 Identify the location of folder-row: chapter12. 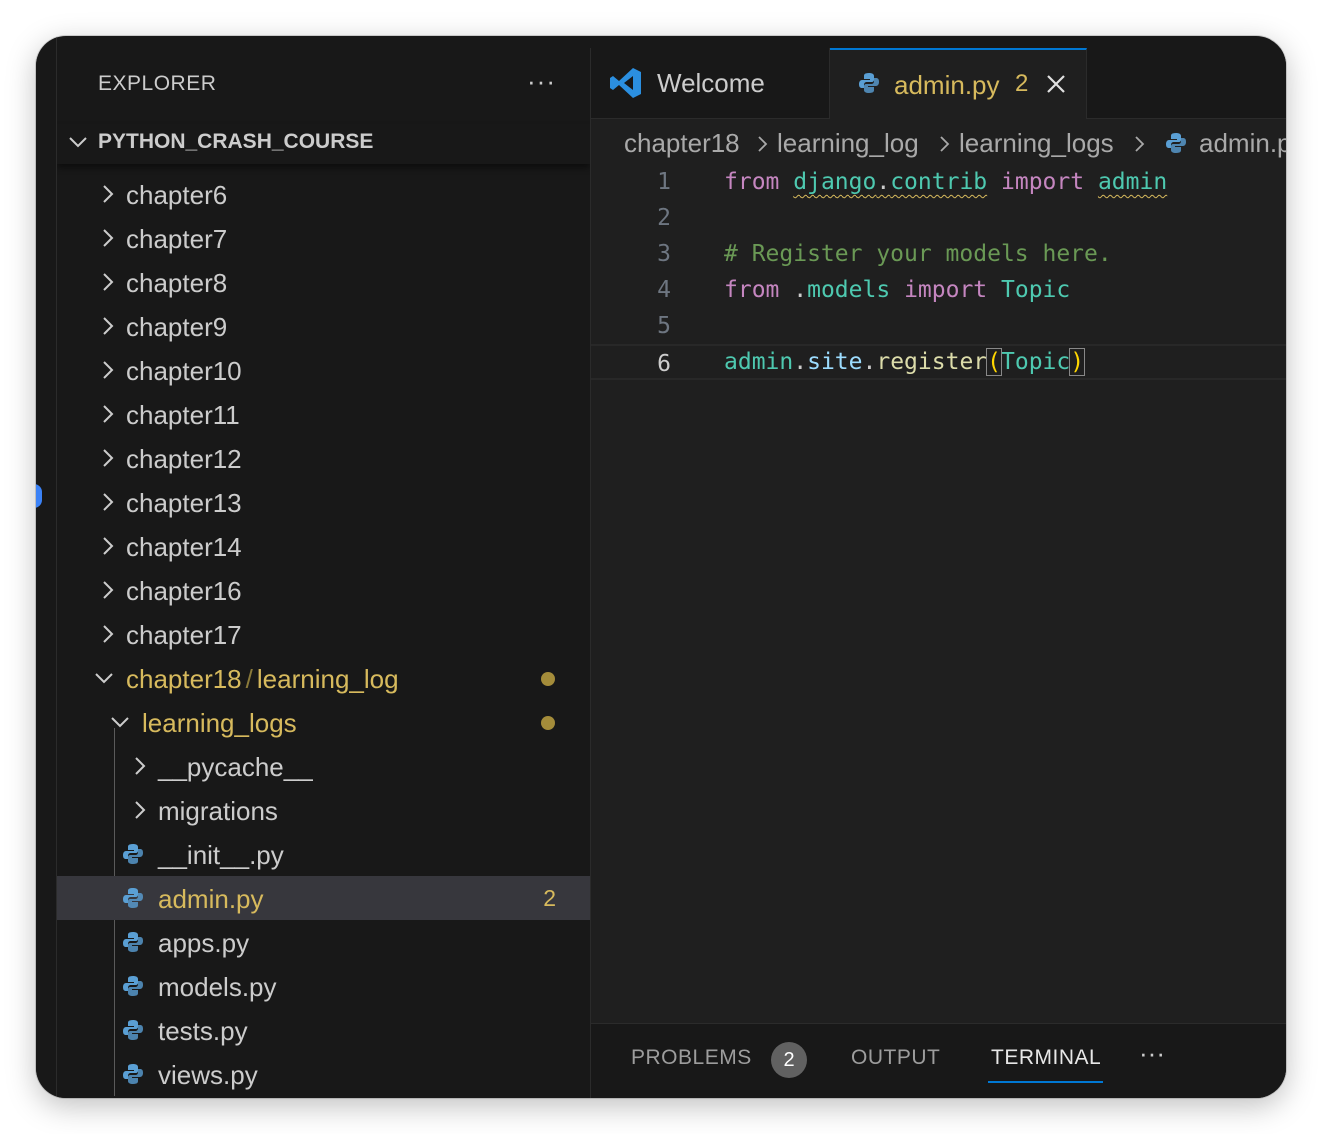
(323, 458).